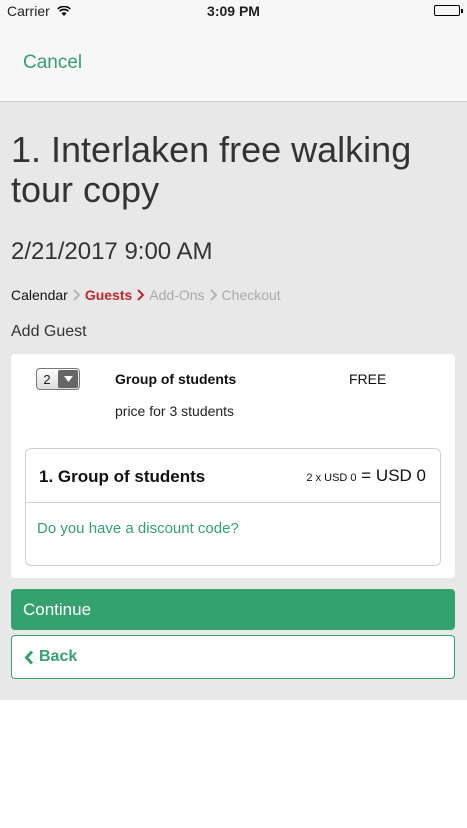  I want to click on quantity-value: 2, so click(47, 379).